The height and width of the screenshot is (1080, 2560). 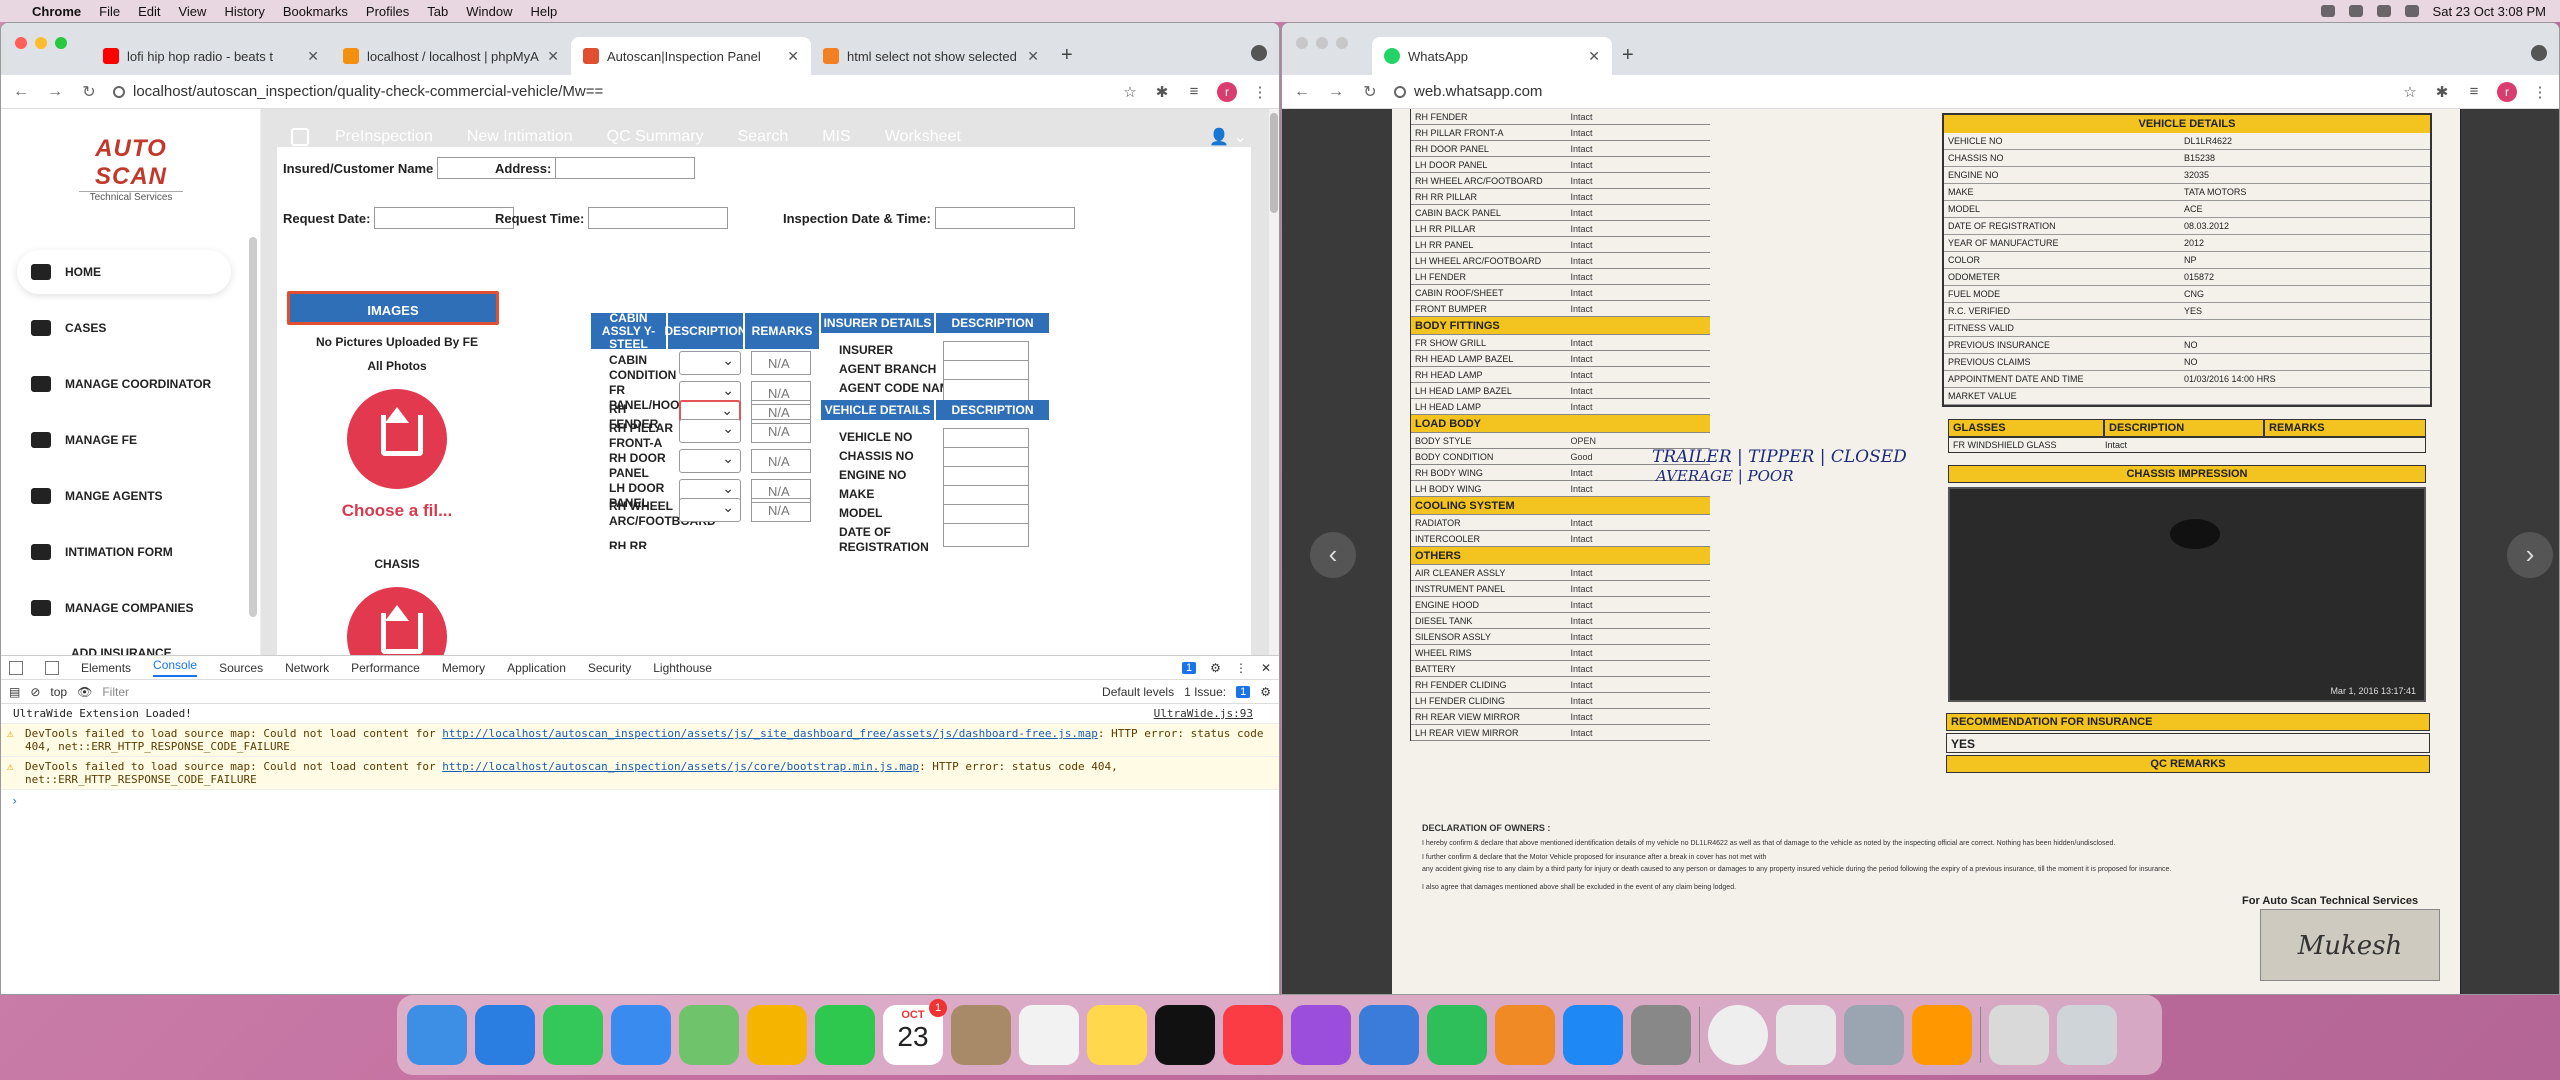 What do you see at coordinates (597, 692) in the screenshot?
I see `console-filter-input: Filter` at bounding box center [597, 692].